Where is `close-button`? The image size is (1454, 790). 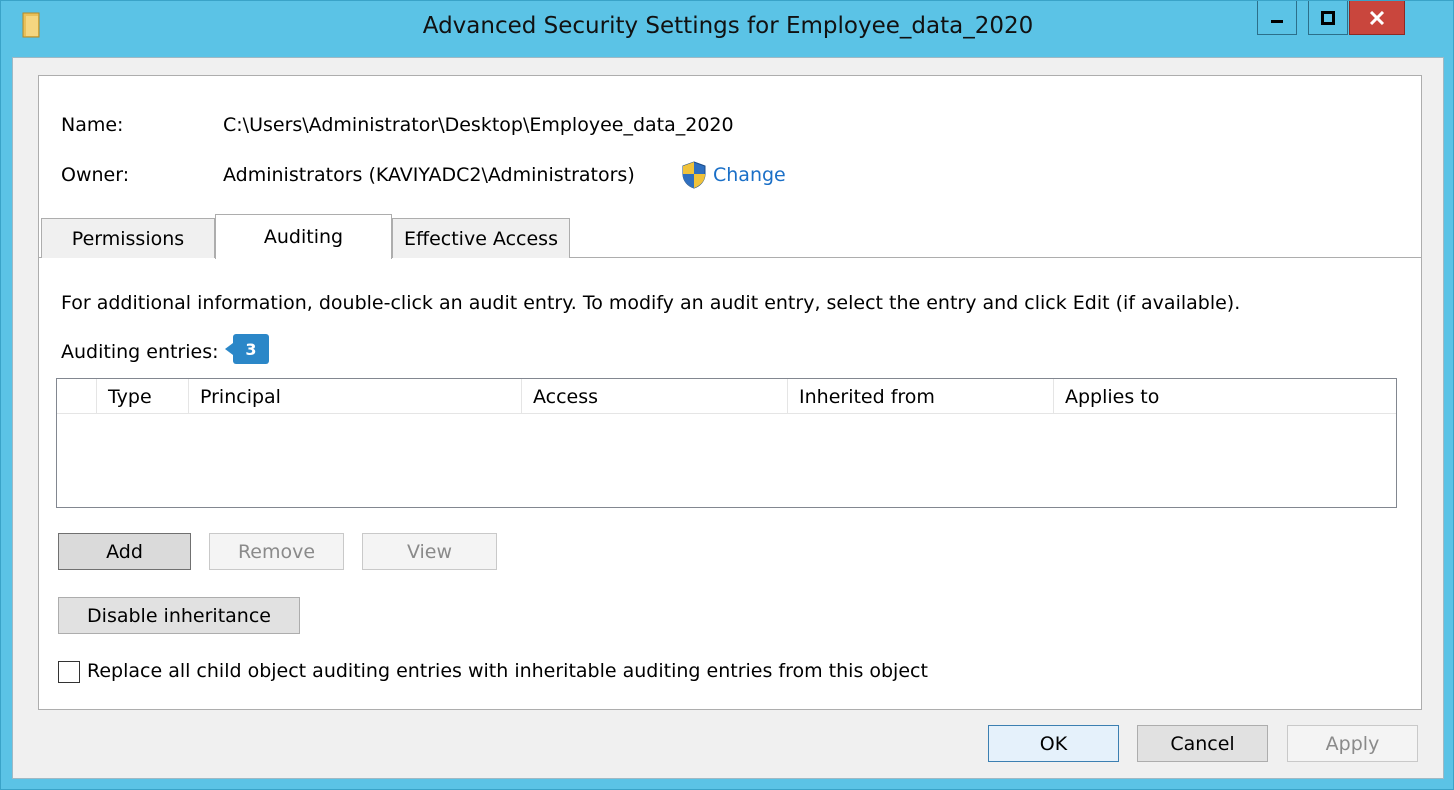 close-button is located at coordinates (1377, 18).